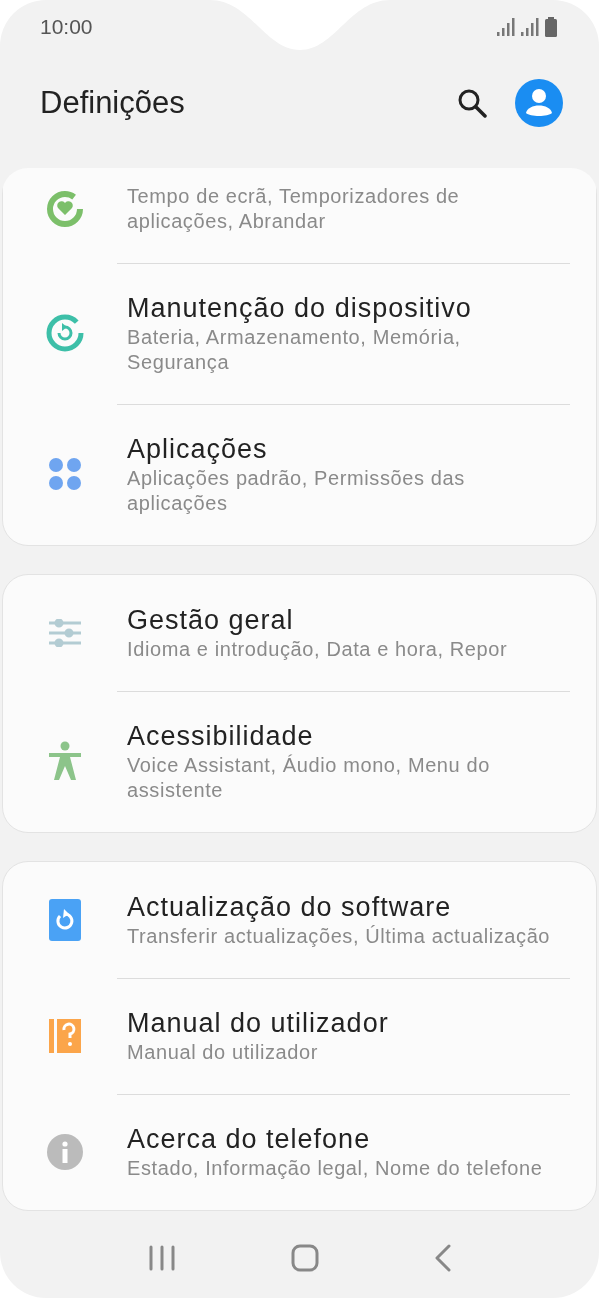 Image resolution: width=599 pixels, height=1298 pixels. Describe the element at coordinates (65, 209) in the screenshot. I see `heart-ring-icon` at that location.